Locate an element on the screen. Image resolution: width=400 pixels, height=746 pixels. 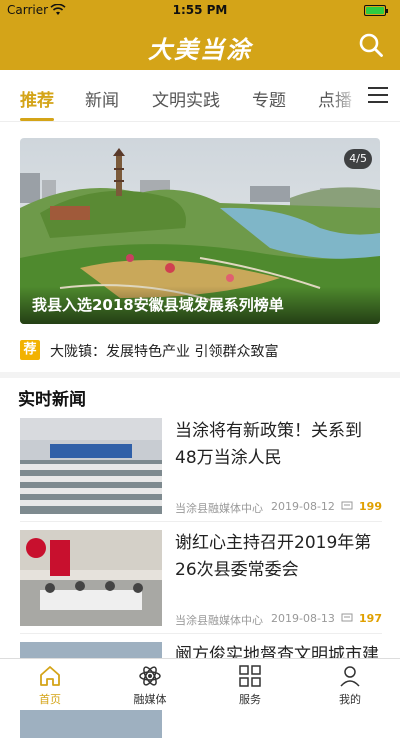
news-date: 2019-08-13 is located at coordinates (303, 618).